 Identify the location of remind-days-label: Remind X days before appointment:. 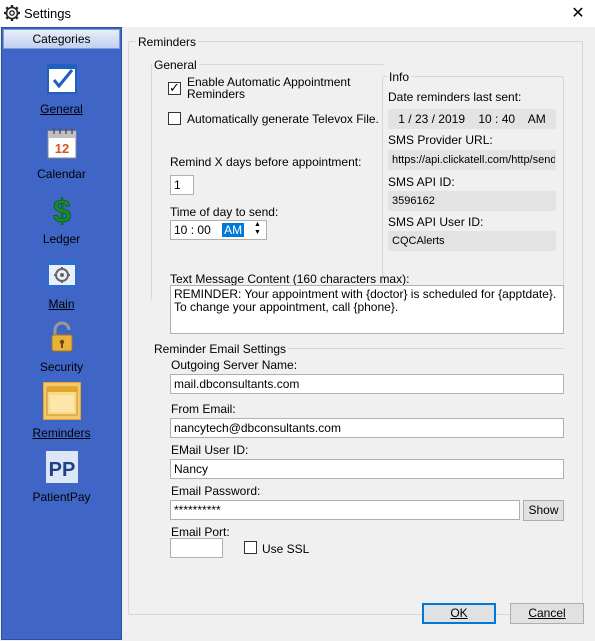
(266, 162).